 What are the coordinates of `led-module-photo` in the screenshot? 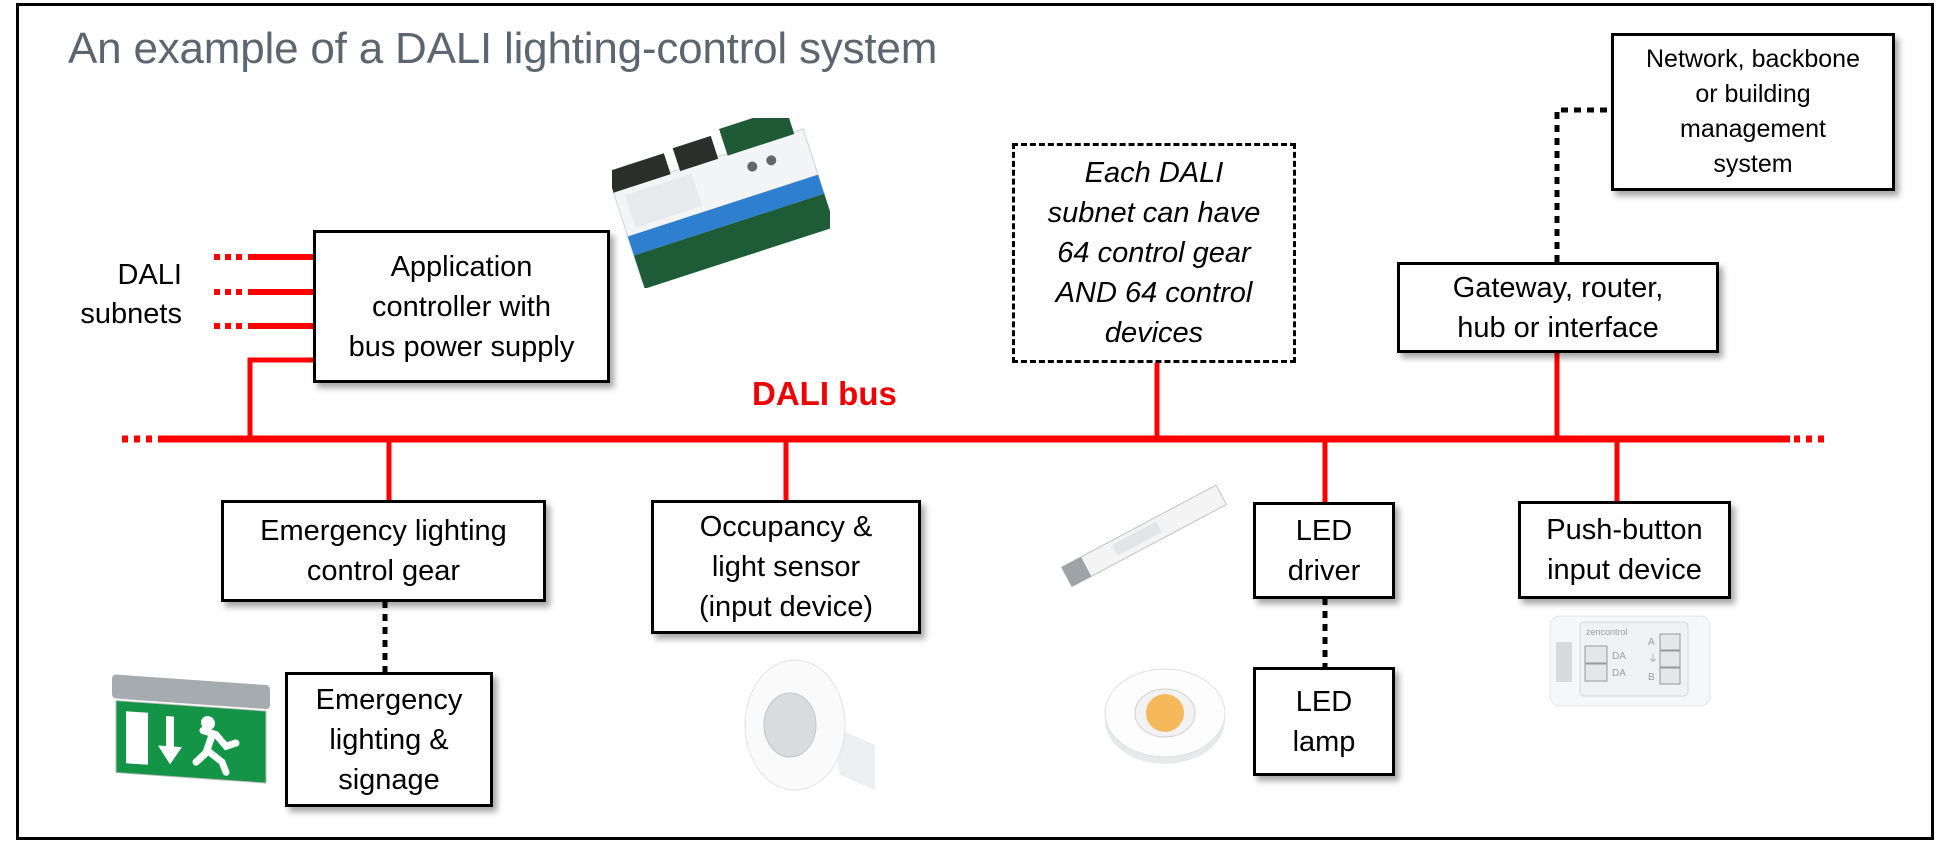 It's located at (1165, 716).